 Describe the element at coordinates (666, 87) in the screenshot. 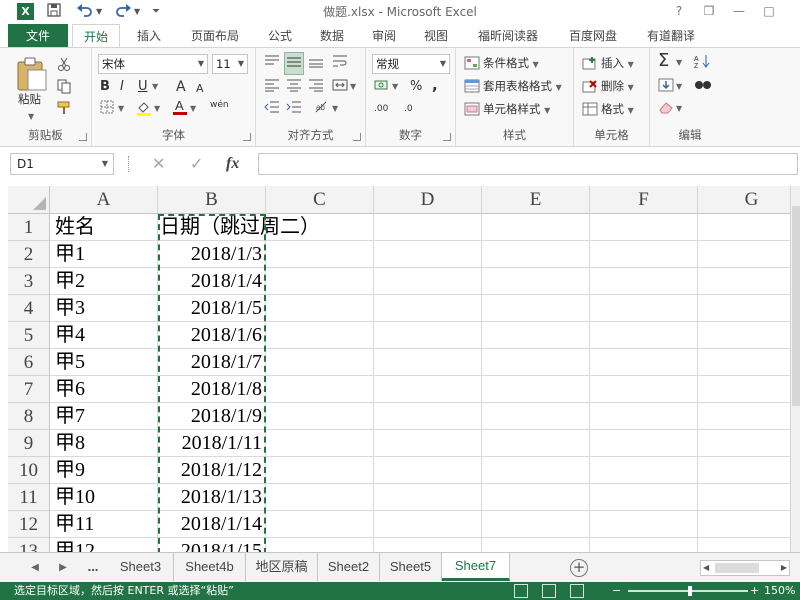

I see `fill-icon` at that location.